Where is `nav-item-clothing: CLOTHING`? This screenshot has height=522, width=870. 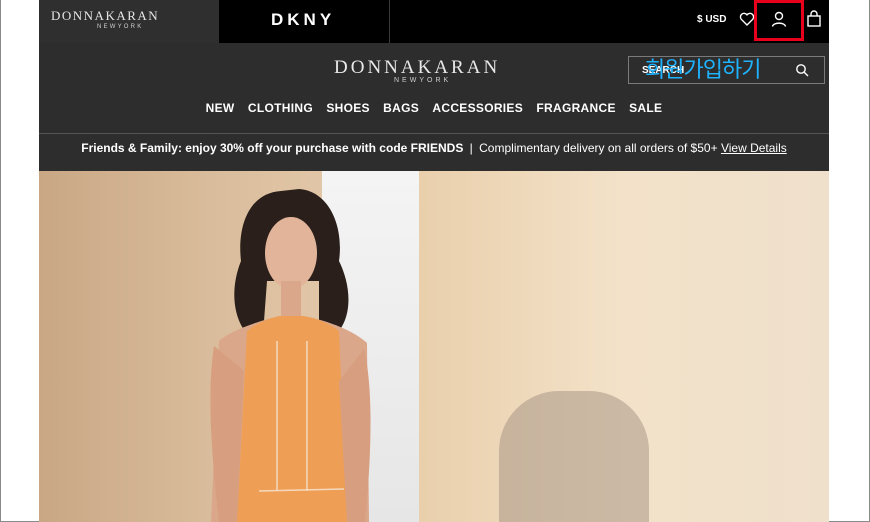 nav-item-clothing: CLOTHING is located at coordinates (280, 108).